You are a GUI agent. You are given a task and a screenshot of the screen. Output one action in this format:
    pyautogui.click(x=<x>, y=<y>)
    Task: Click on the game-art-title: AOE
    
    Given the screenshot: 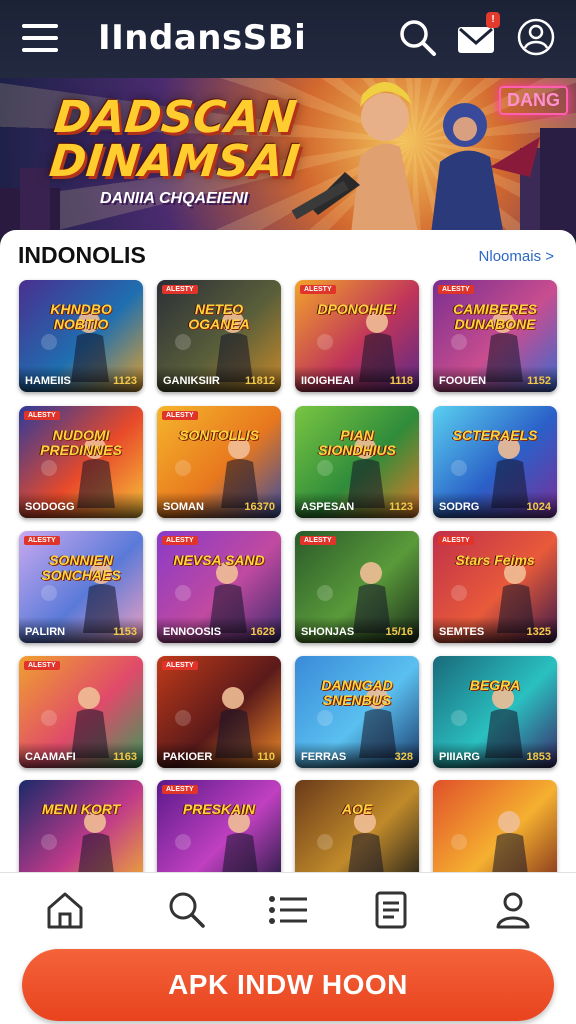 What is the action you would take?
    pyautogui.click(x=357, y=809)
    